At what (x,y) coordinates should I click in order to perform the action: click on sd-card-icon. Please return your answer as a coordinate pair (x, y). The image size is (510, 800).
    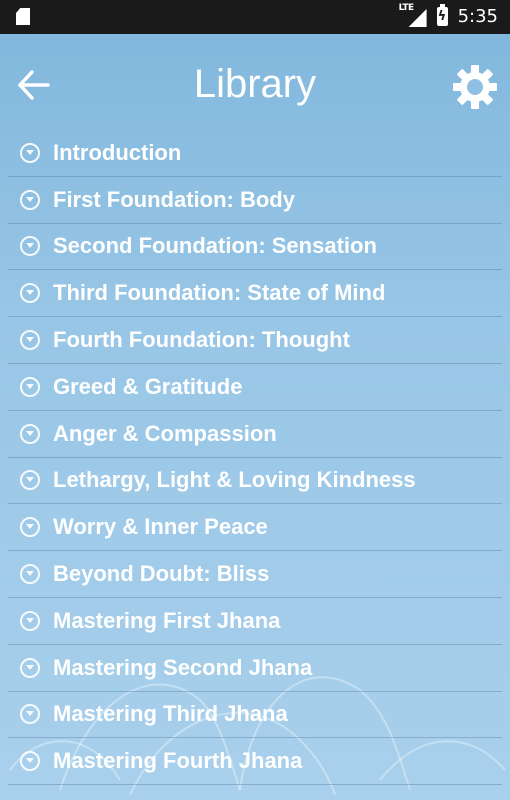
    Looking at the image, I should click on (23, 16).